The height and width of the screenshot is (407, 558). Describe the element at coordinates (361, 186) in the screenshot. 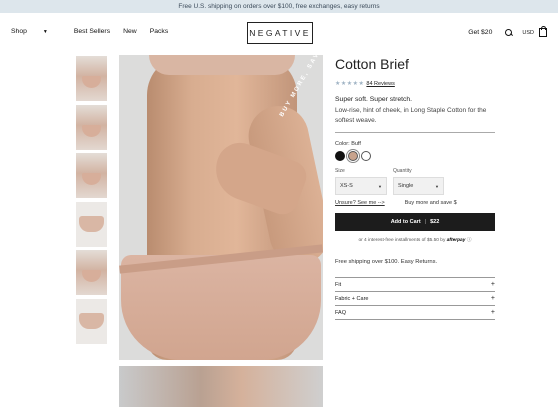

I see `size-select: XS-S ▼` at that location.